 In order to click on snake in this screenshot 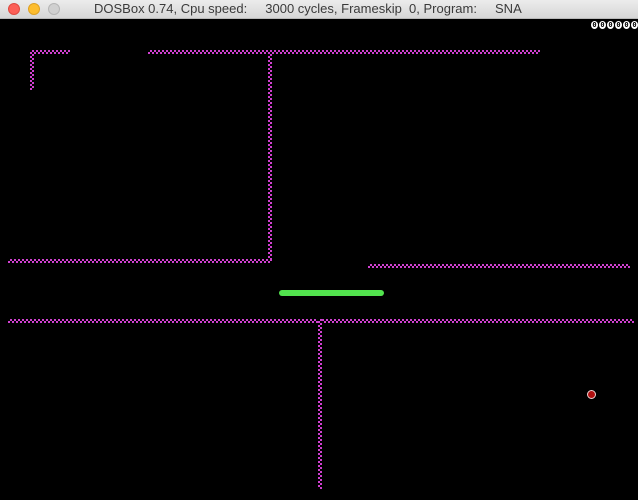, I will do `click(331, 293)`.